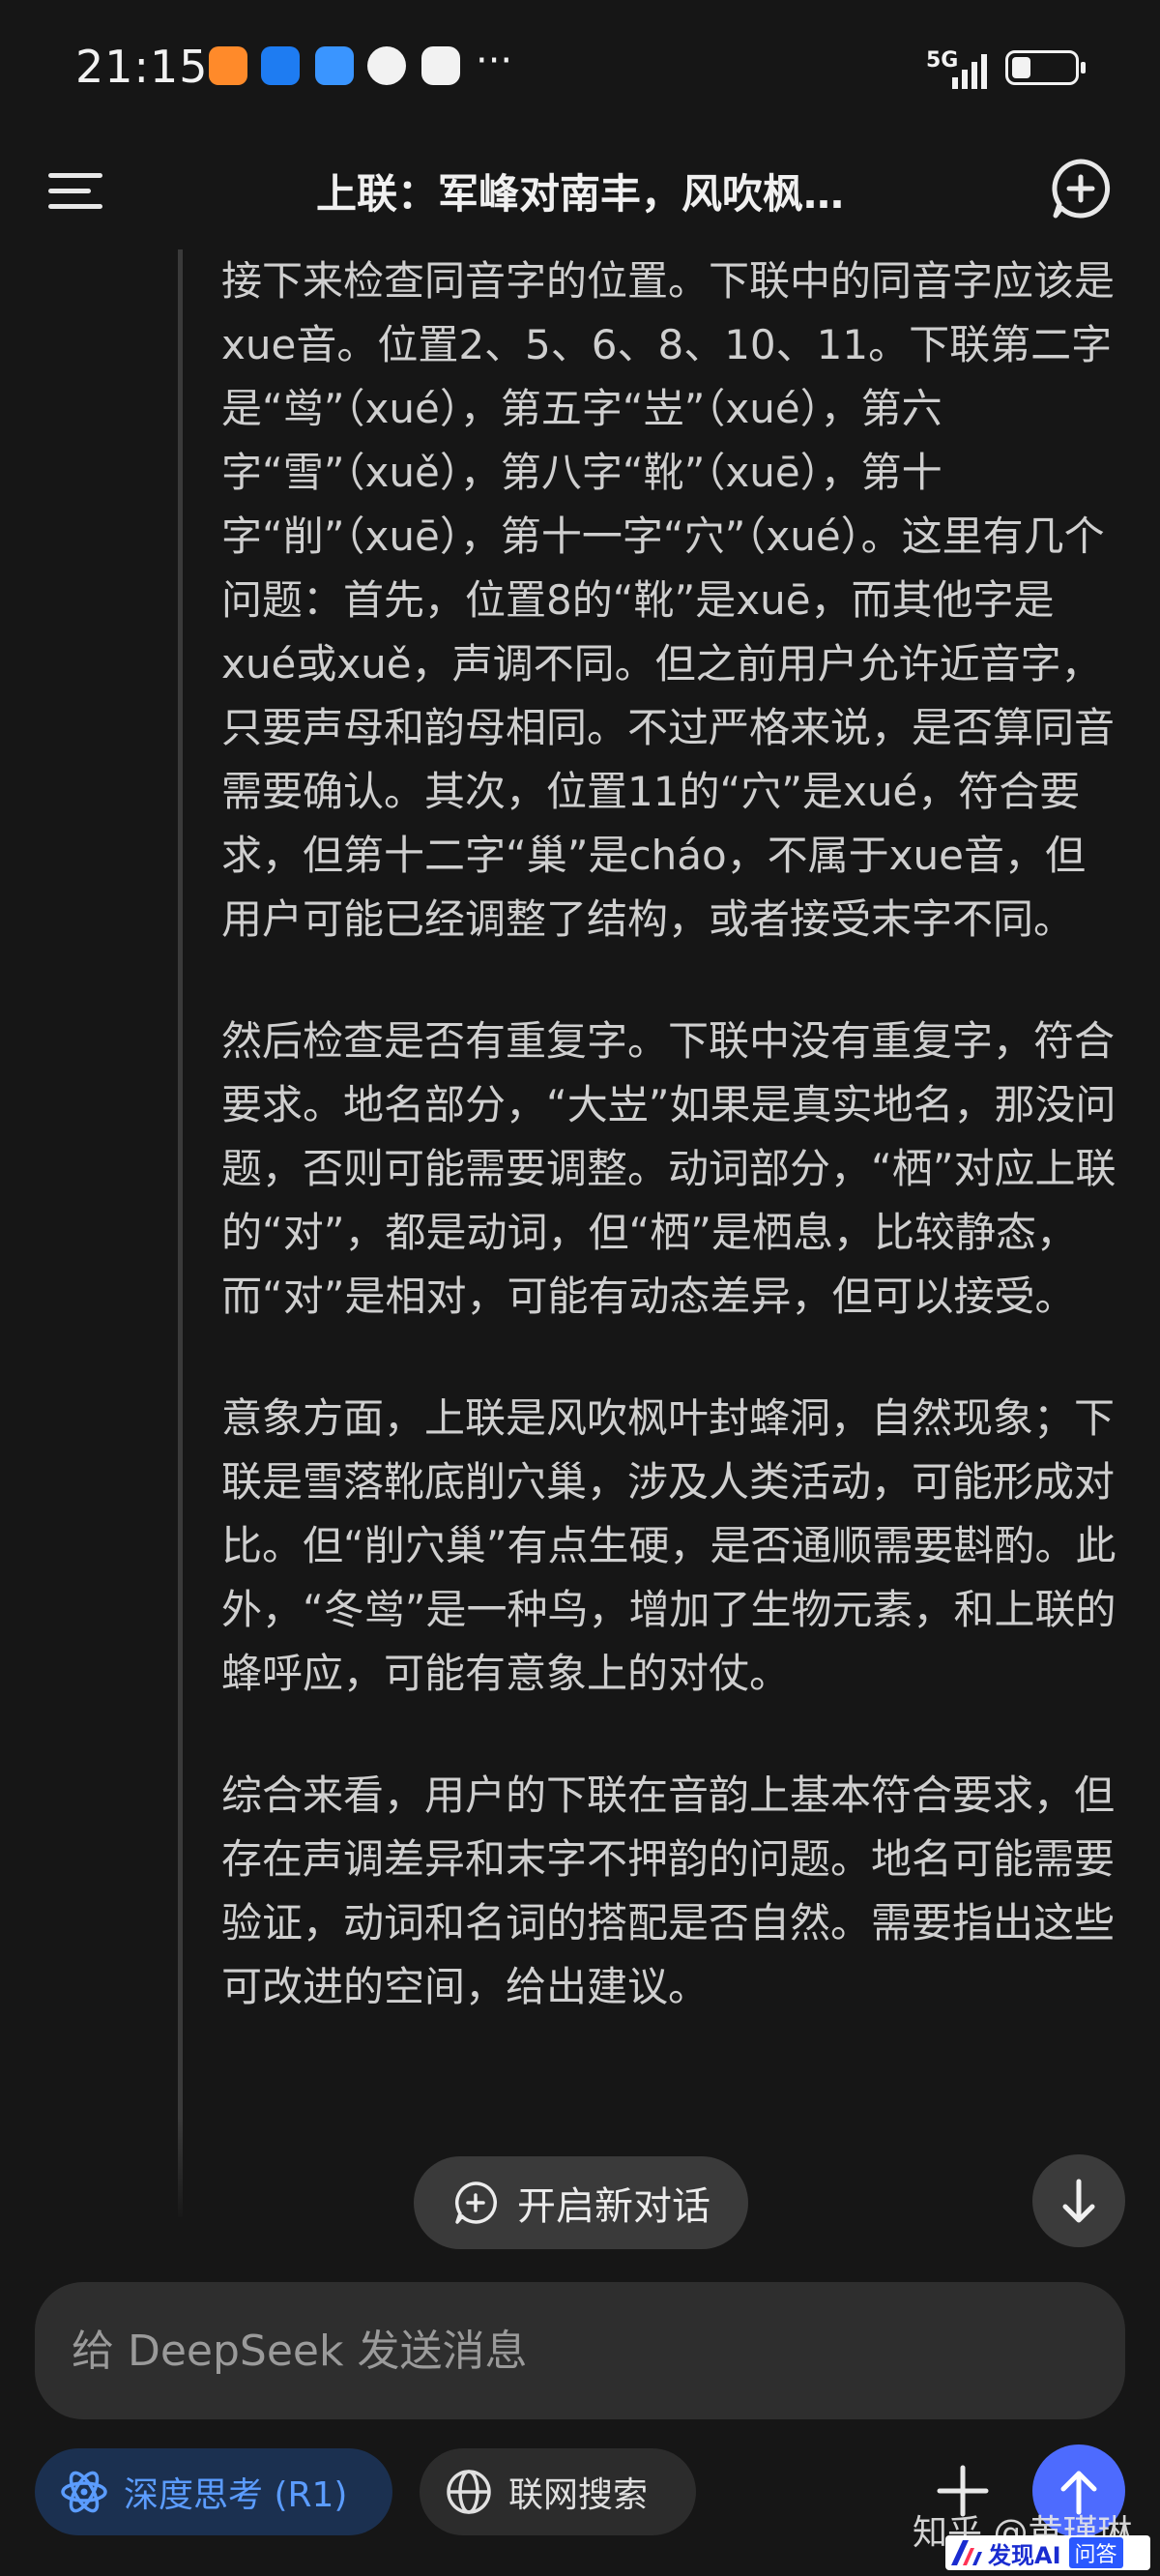 The width and height of the screenshot is (1160, 2576). I want to click on atom-icon, so click(84, 2492).